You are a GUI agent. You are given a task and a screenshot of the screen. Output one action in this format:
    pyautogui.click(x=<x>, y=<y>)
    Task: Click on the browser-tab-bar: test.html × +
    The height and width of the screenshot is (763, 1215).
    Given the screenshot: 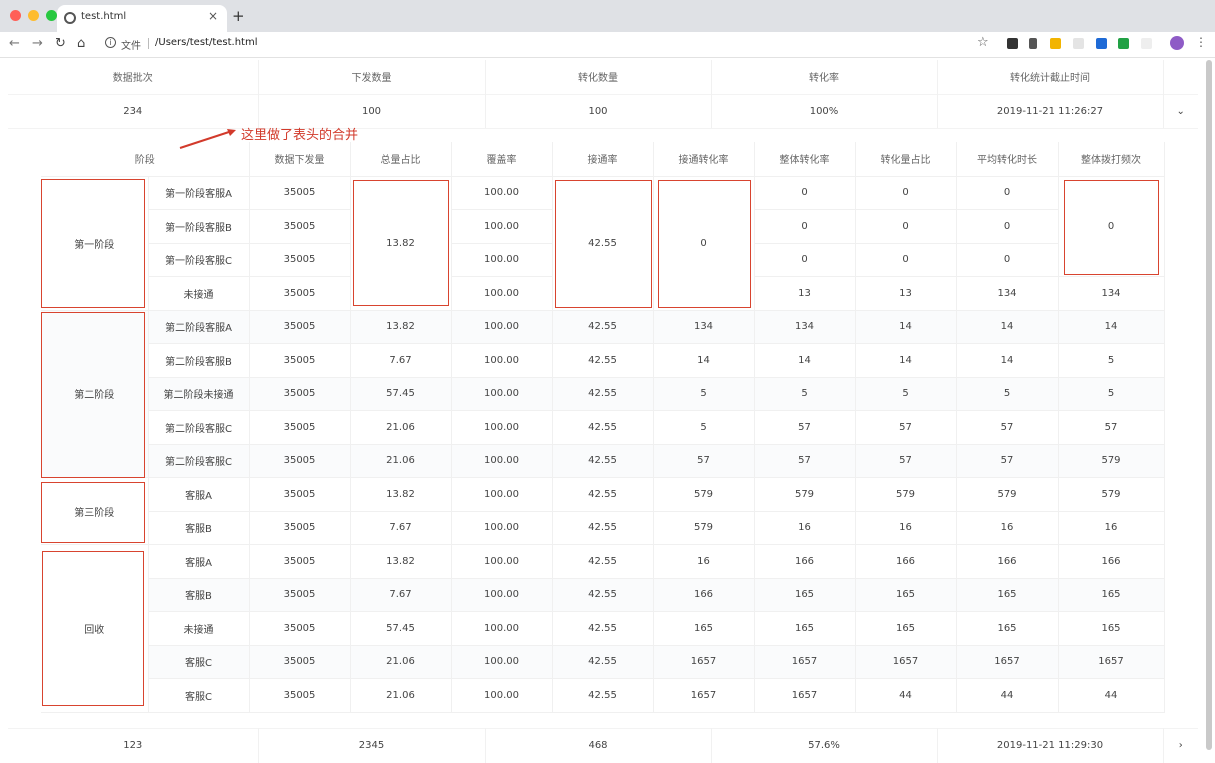 What is the action you would take?
    pyautogui.click(x=607, y=16)
    